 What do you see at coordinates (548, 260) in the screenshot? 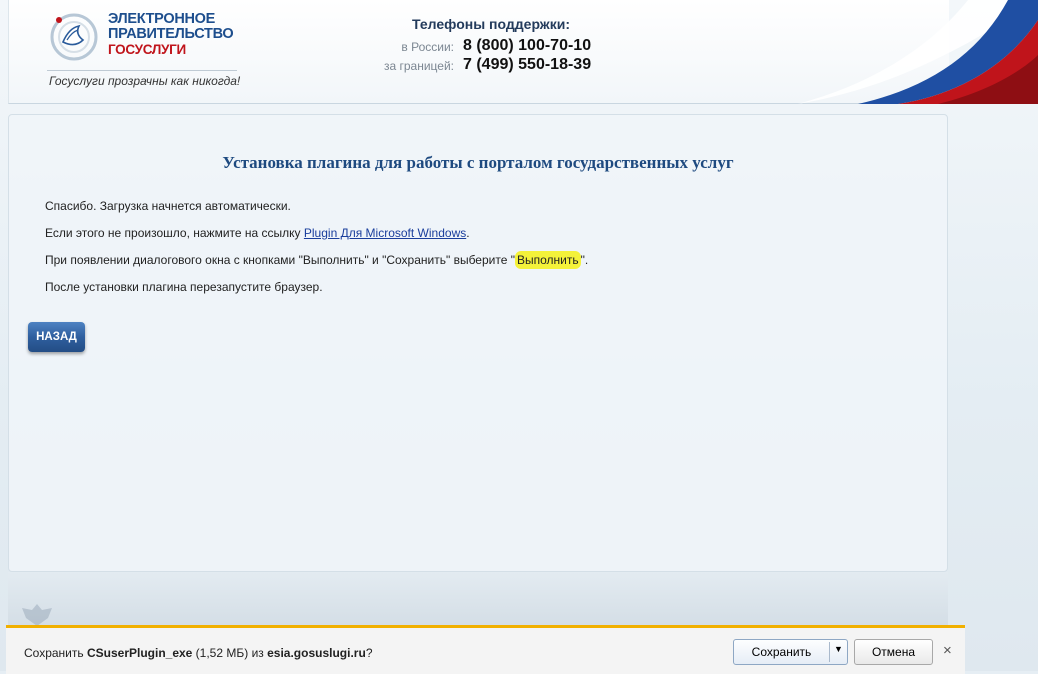
I see `highlighted-run-word: Выполнить` at bounding box center [548, 260].